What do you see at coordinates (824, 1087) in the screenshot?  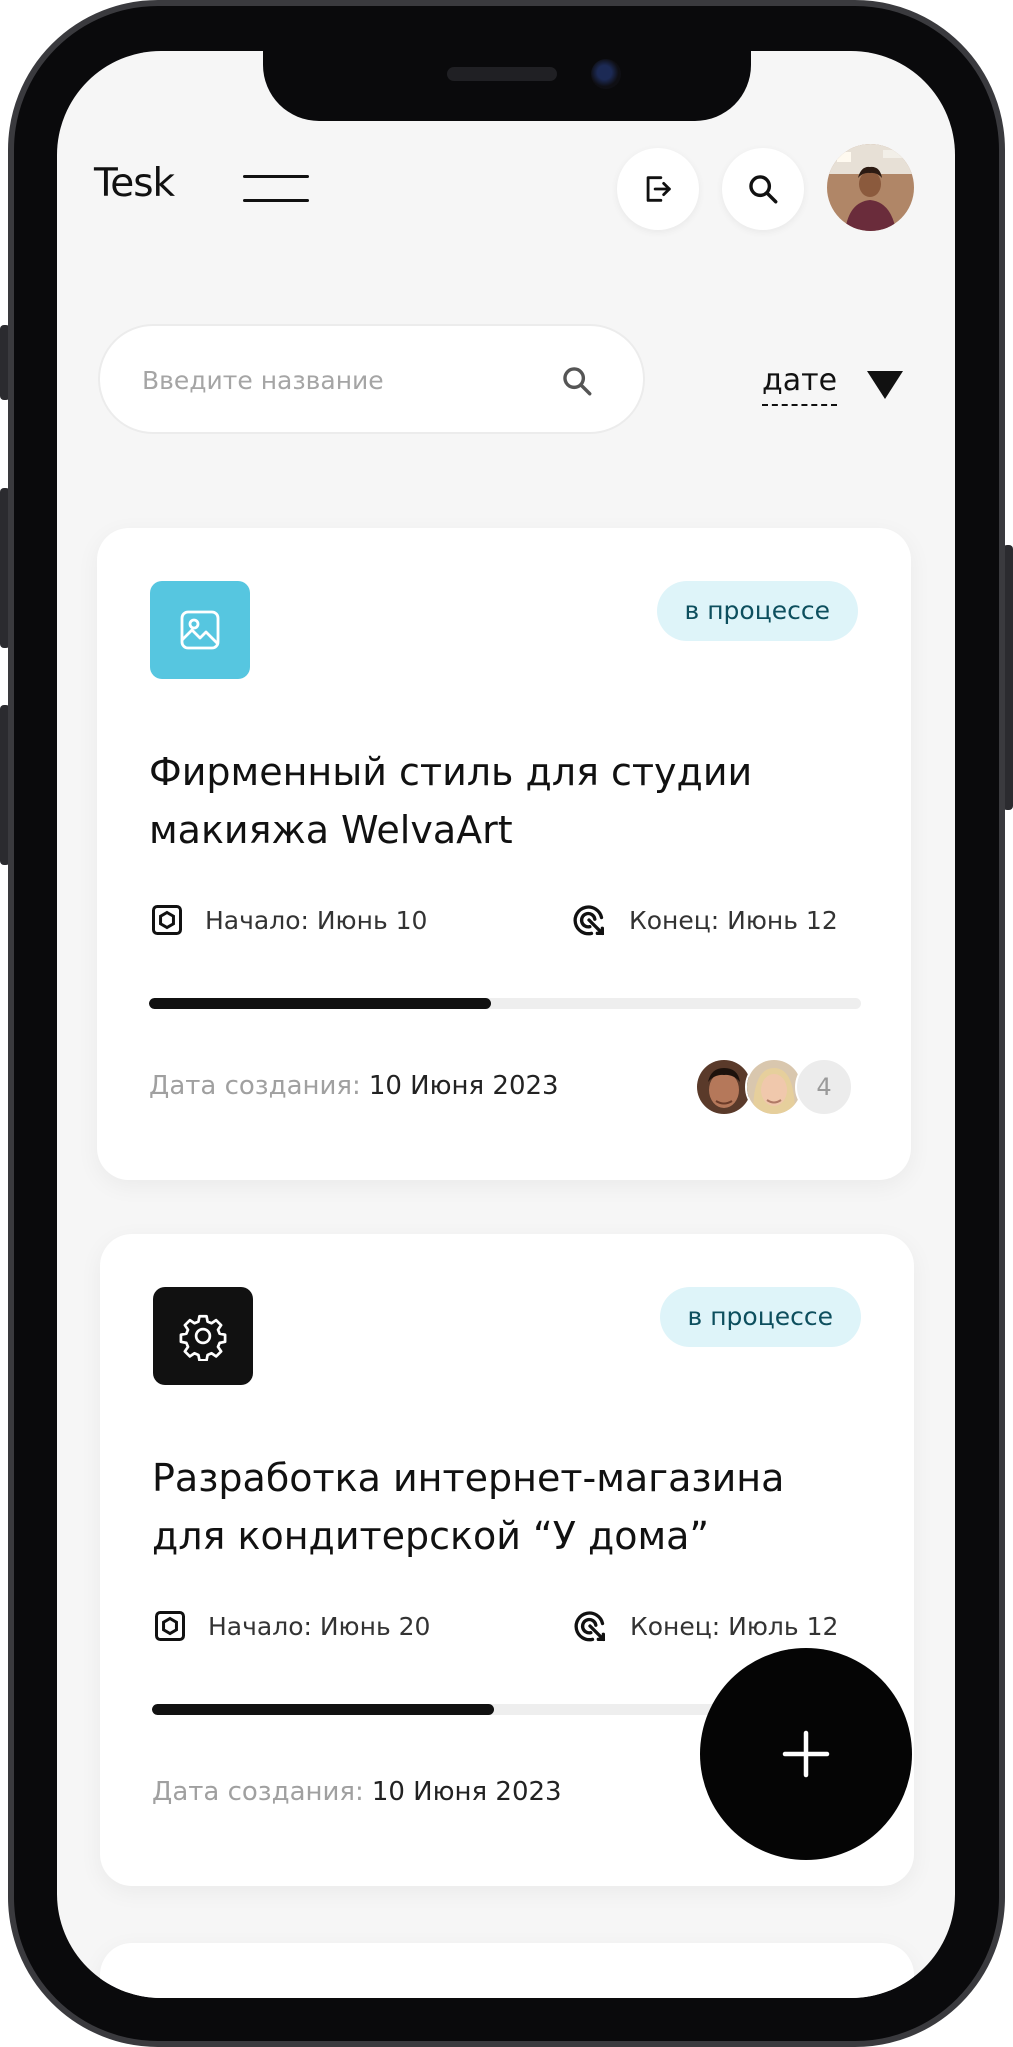 I see `extra-members-count: 4` at bounding box center [824, 1087].